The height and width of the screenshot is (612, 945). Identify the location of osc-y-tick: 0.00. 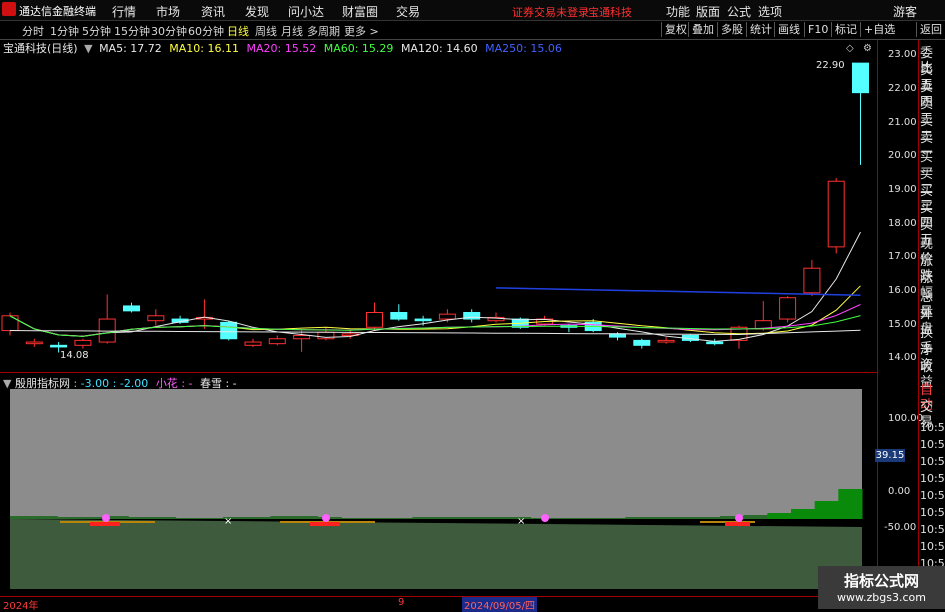
(899, 491).